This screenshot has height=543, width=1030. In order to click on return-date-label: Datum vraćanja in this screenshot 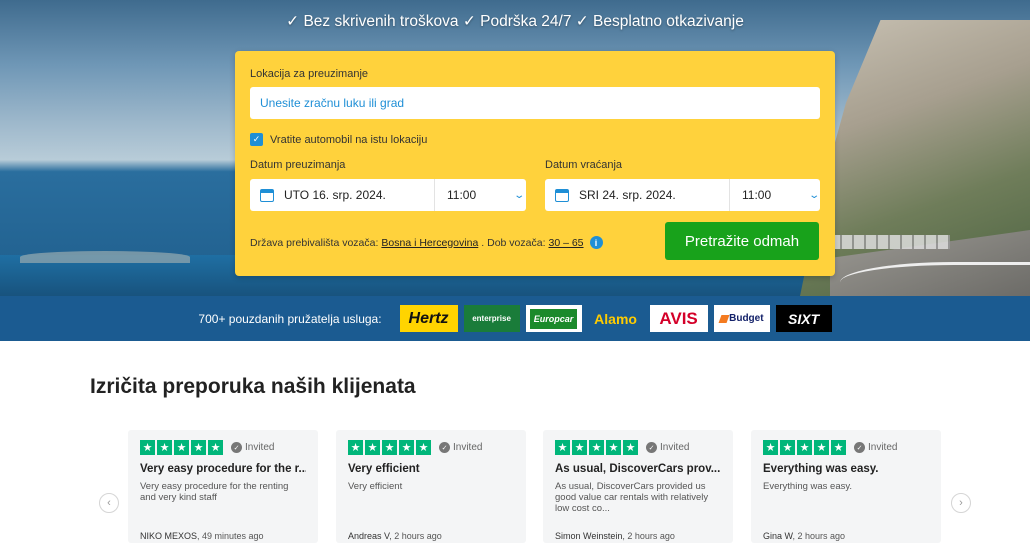, I will do `click(584, 165)`.